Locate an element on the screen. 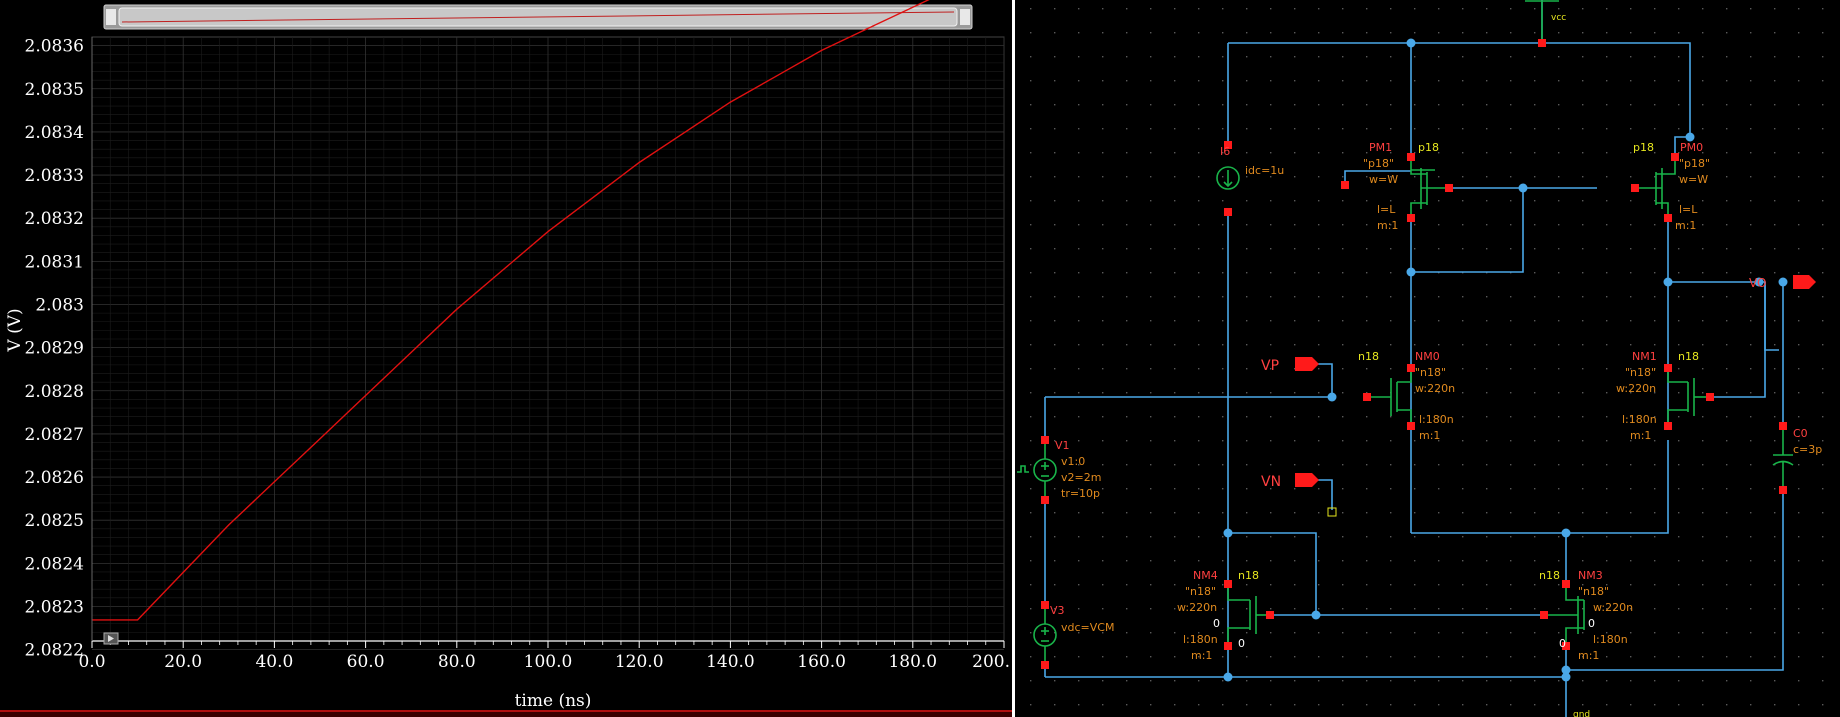 The height and width of the screenshot is (717, 1840). gnd-label: gnd is located at coordinates (1581, 713).